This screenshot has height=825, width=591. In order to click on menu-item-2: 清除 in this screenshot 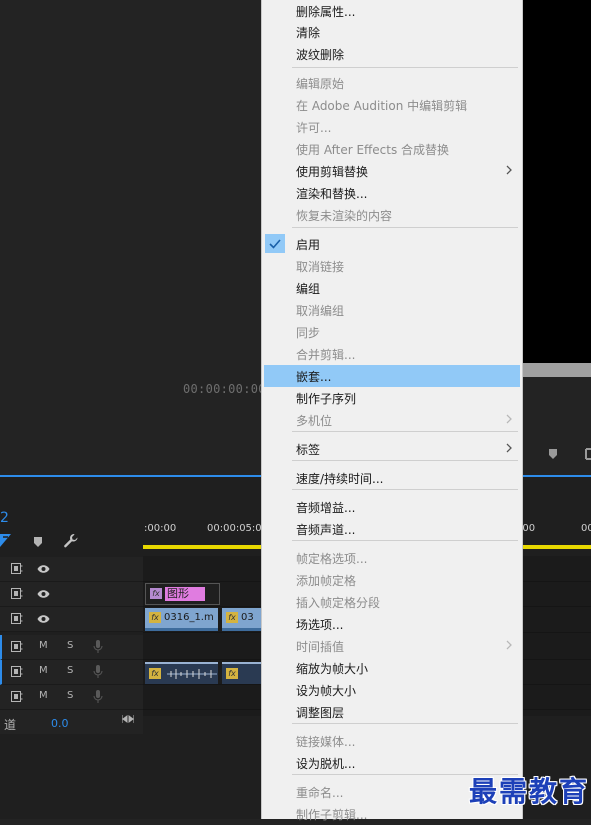, I will do `click(392, 32)`.